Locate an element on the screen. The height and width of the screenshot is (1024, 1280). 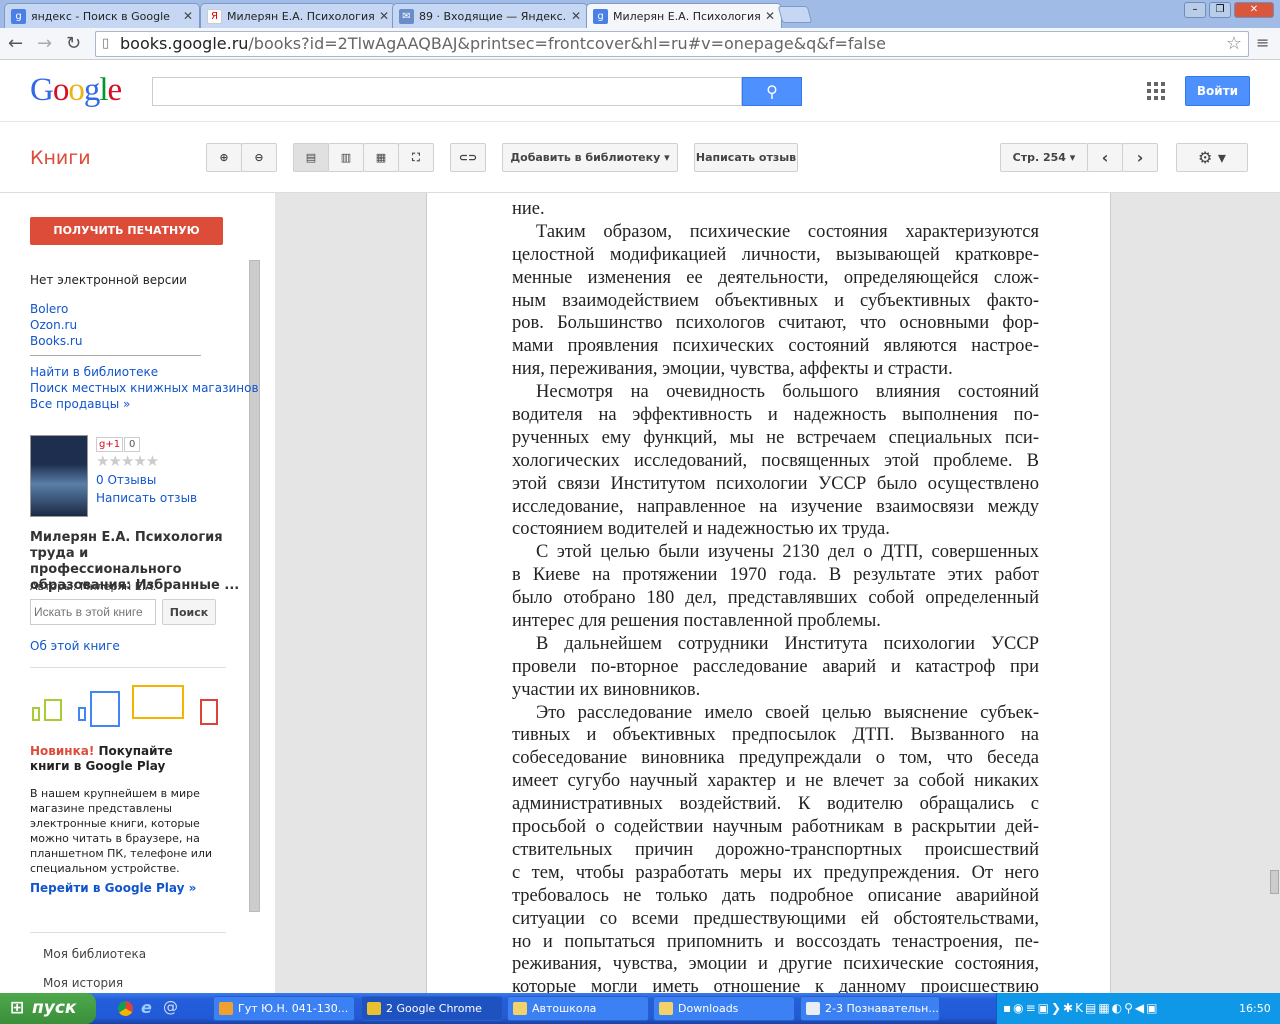
search-icon: ⚲ is located at coordinates (772, 91).